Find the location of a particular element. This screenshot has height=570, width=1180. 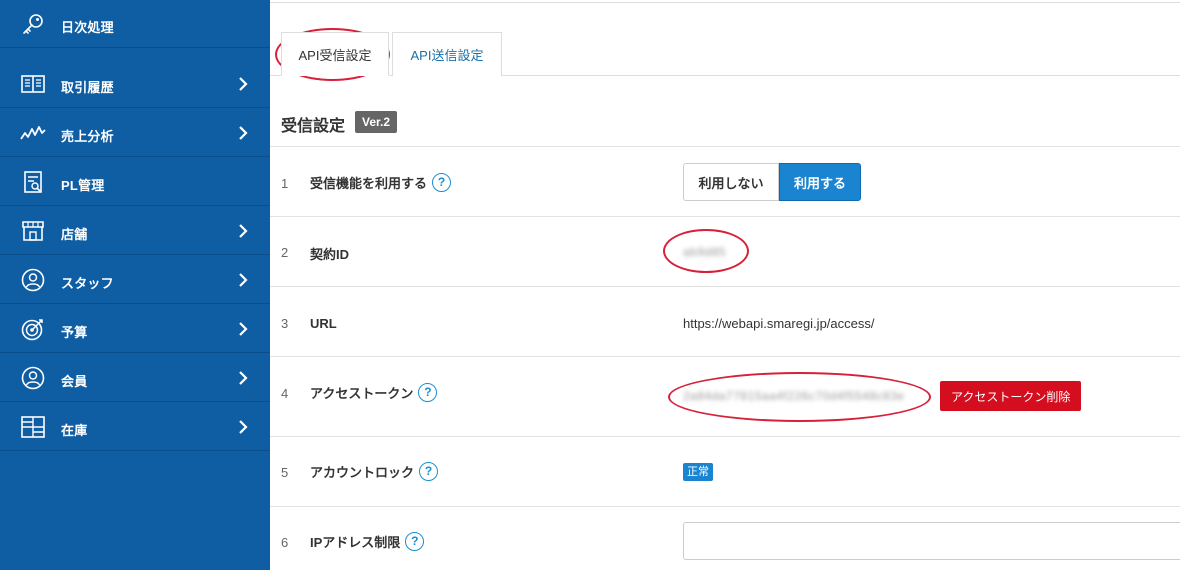

row-label: アクセストークン ? is located at coordinates (374, 392).